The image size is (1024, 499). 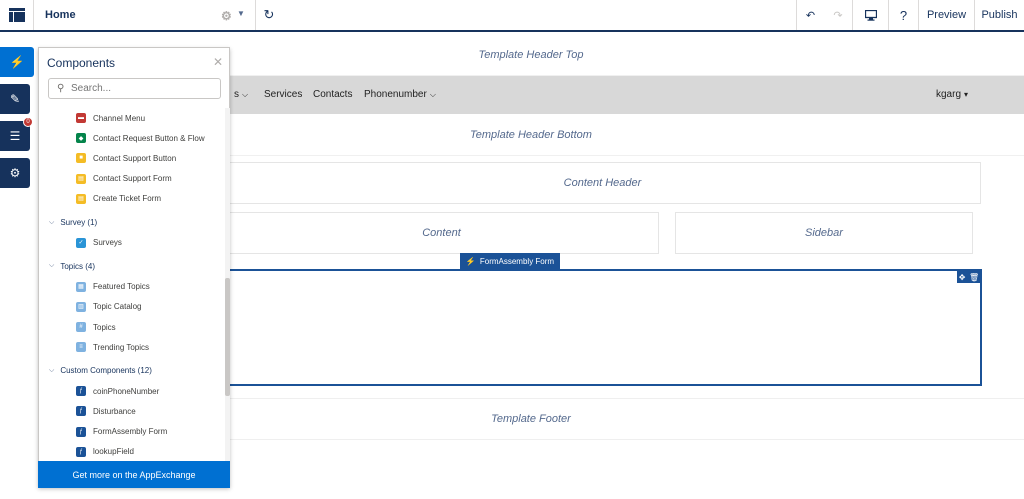 What do you see at coordinates (15, 99) in the screenshot?
I see `theme-rail-button: ✎` at bounding box center [15, 99].